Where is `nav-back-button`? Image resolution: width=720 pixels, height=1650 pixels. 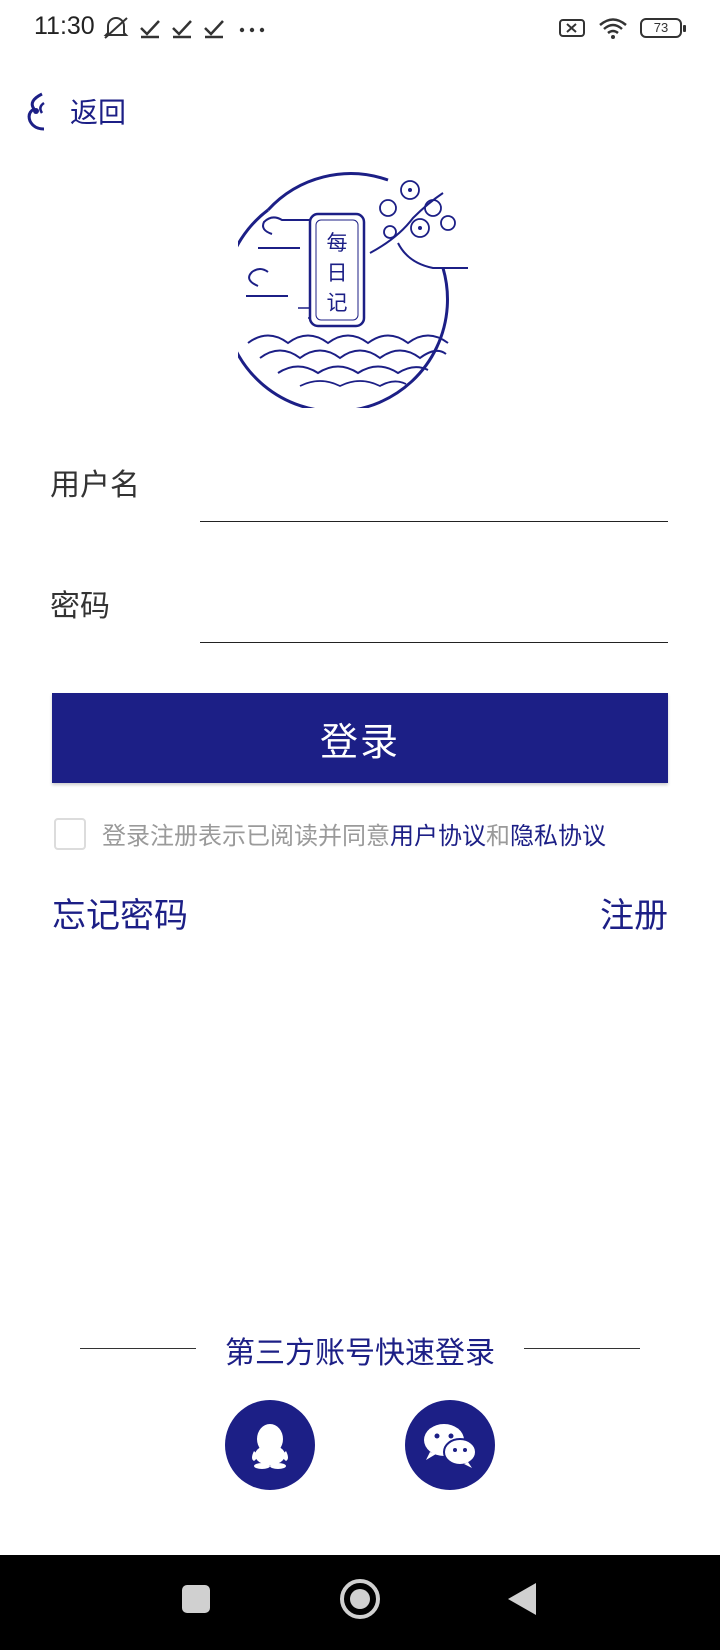 nav-back-button is located at coordinates (522, 1599).